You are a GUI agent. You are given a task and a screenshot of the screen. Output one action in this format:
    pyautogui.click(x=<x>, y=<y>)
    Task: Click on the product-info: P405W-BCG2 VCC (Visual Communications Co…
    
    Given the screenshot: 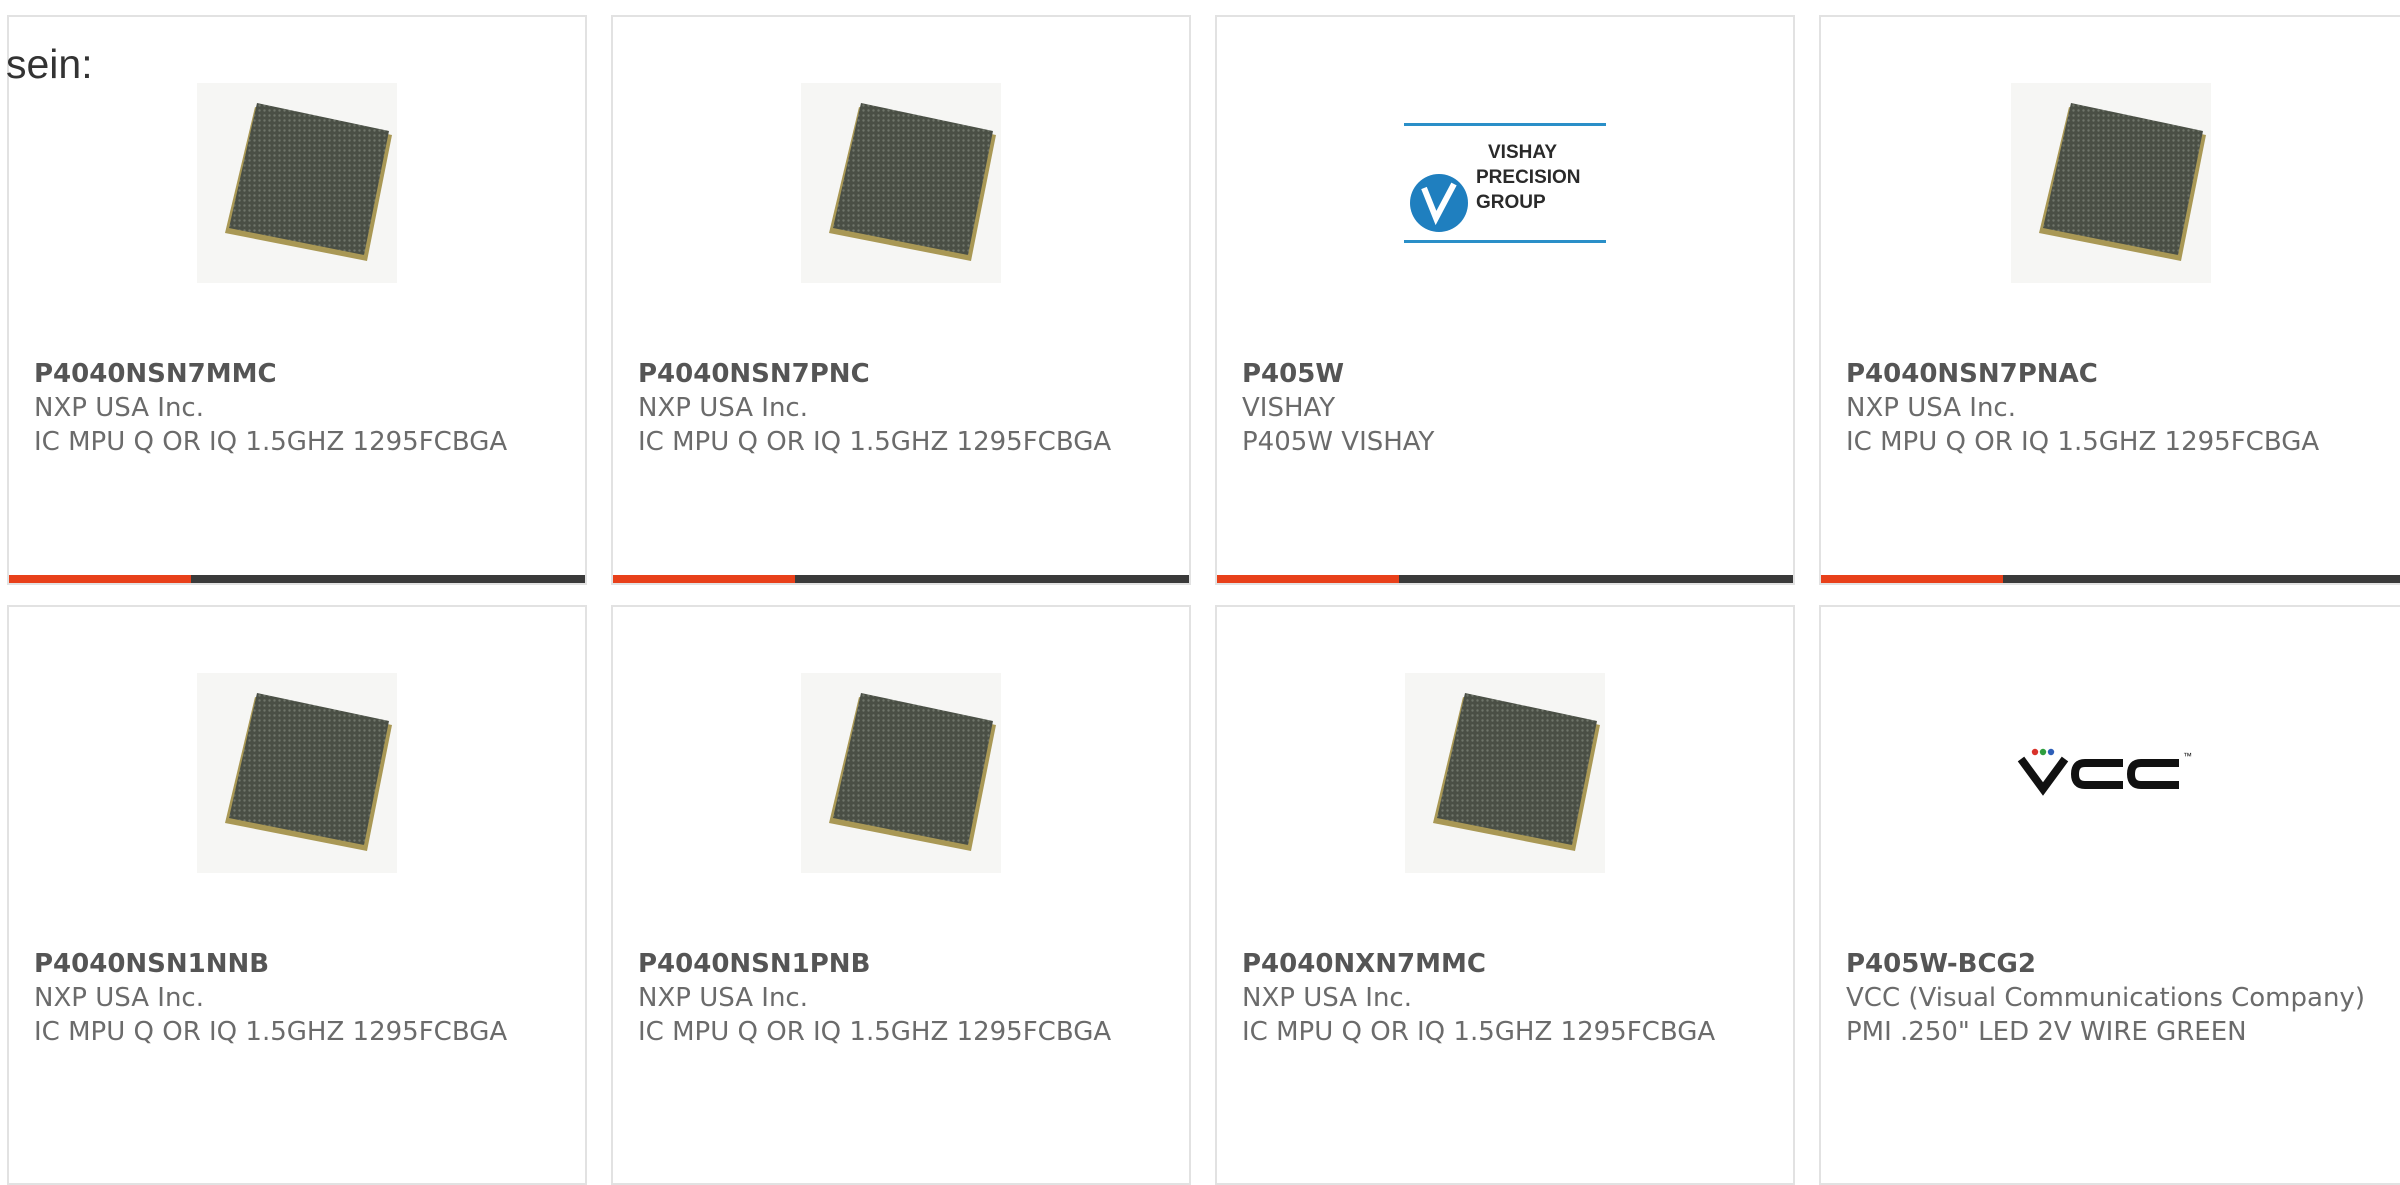 What is the action you would take?
    pyautogui.click(x=2113, y=998)
    